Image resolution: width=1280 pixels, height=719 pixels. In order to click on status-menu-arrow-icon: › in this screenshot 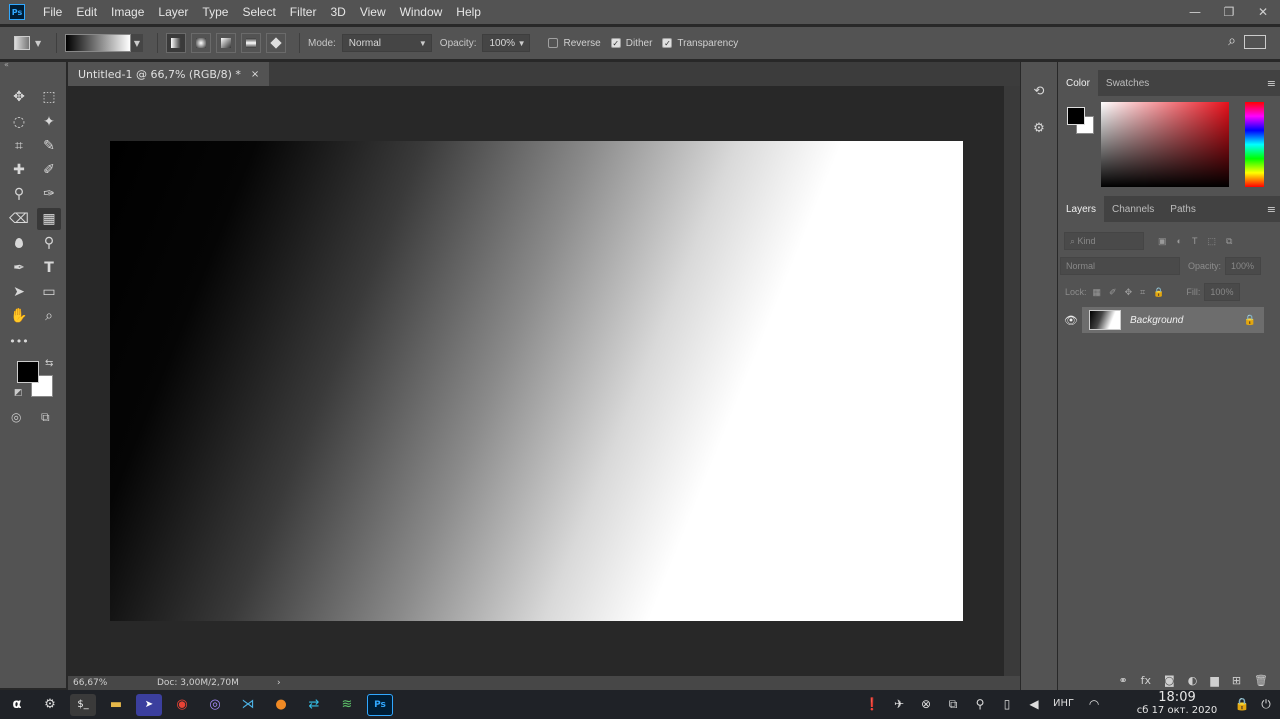, I will do `click(279, 683)`.